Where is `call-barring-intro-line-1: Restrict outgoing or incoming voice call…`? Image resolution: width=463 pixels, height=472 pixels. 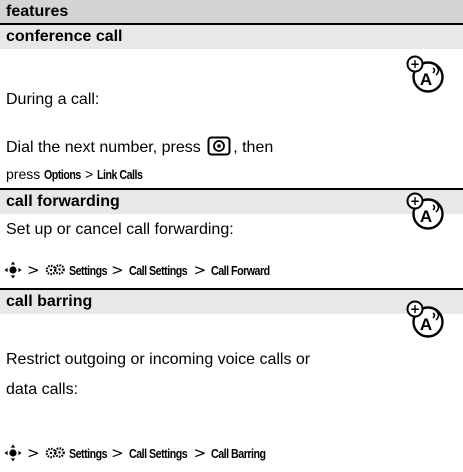 call-barring-intro-line-1: Restrict outgoing or incoming voice call… is located at coordinates (158, 359).